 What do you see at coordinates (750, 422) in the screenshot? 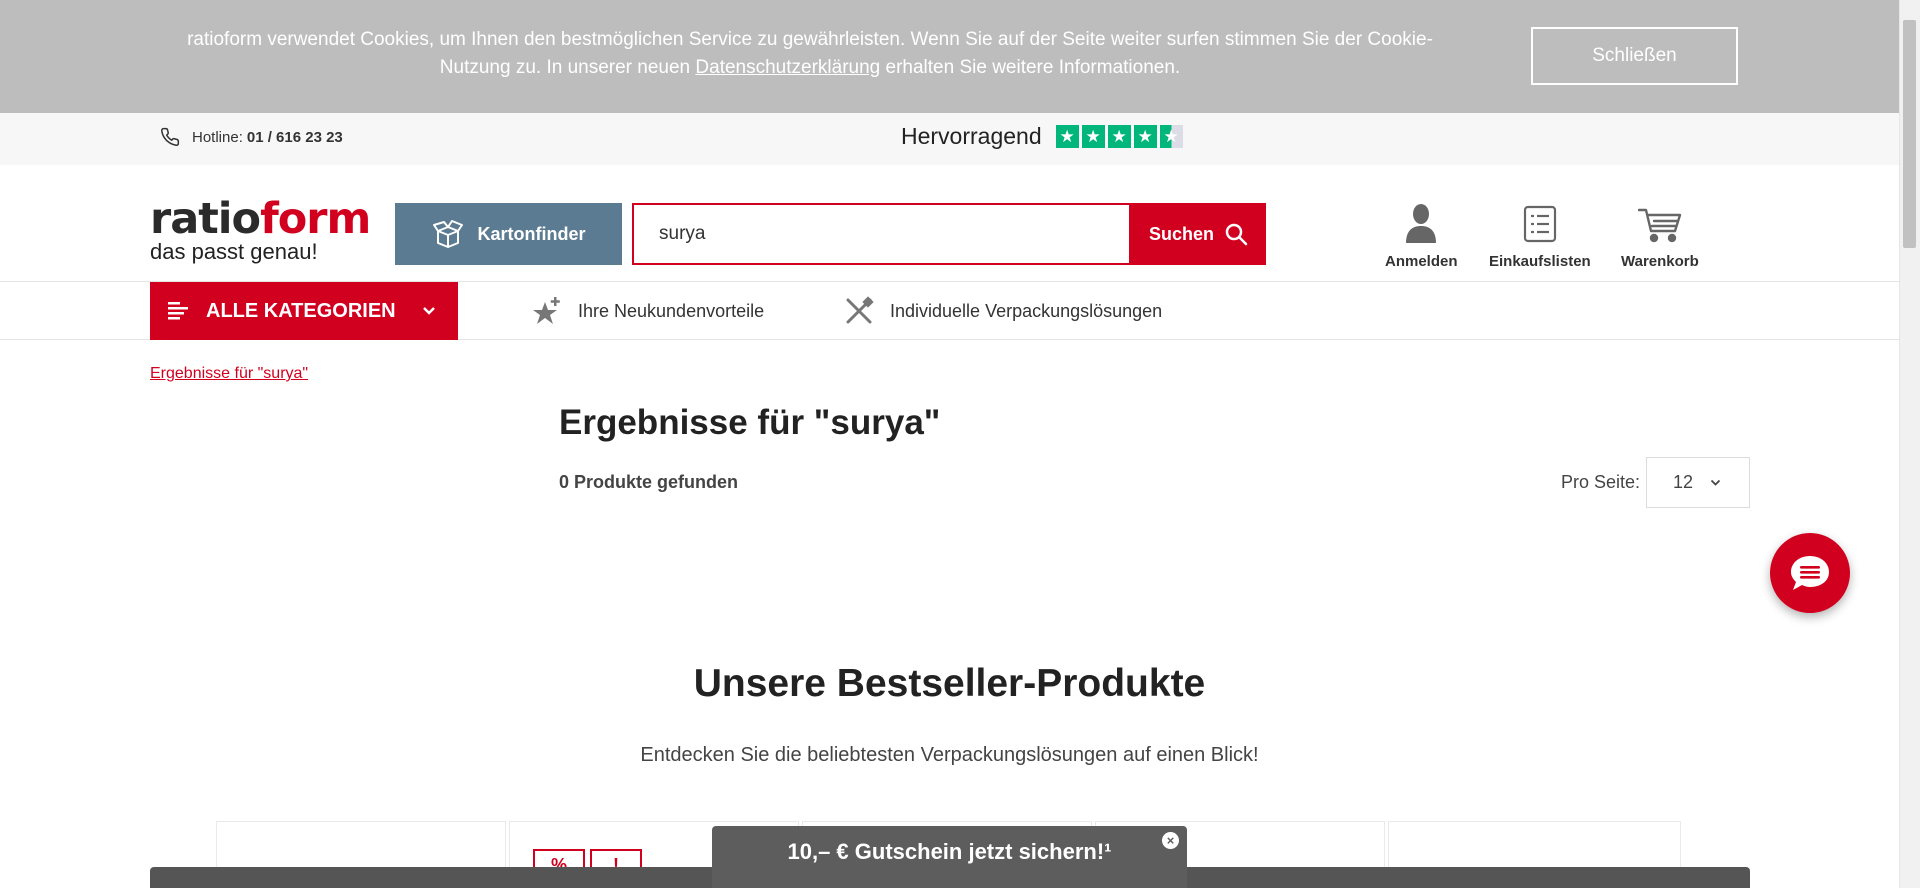
I see `page-title: Ergebnisse für "surya"` at bounding box center [750, 422].